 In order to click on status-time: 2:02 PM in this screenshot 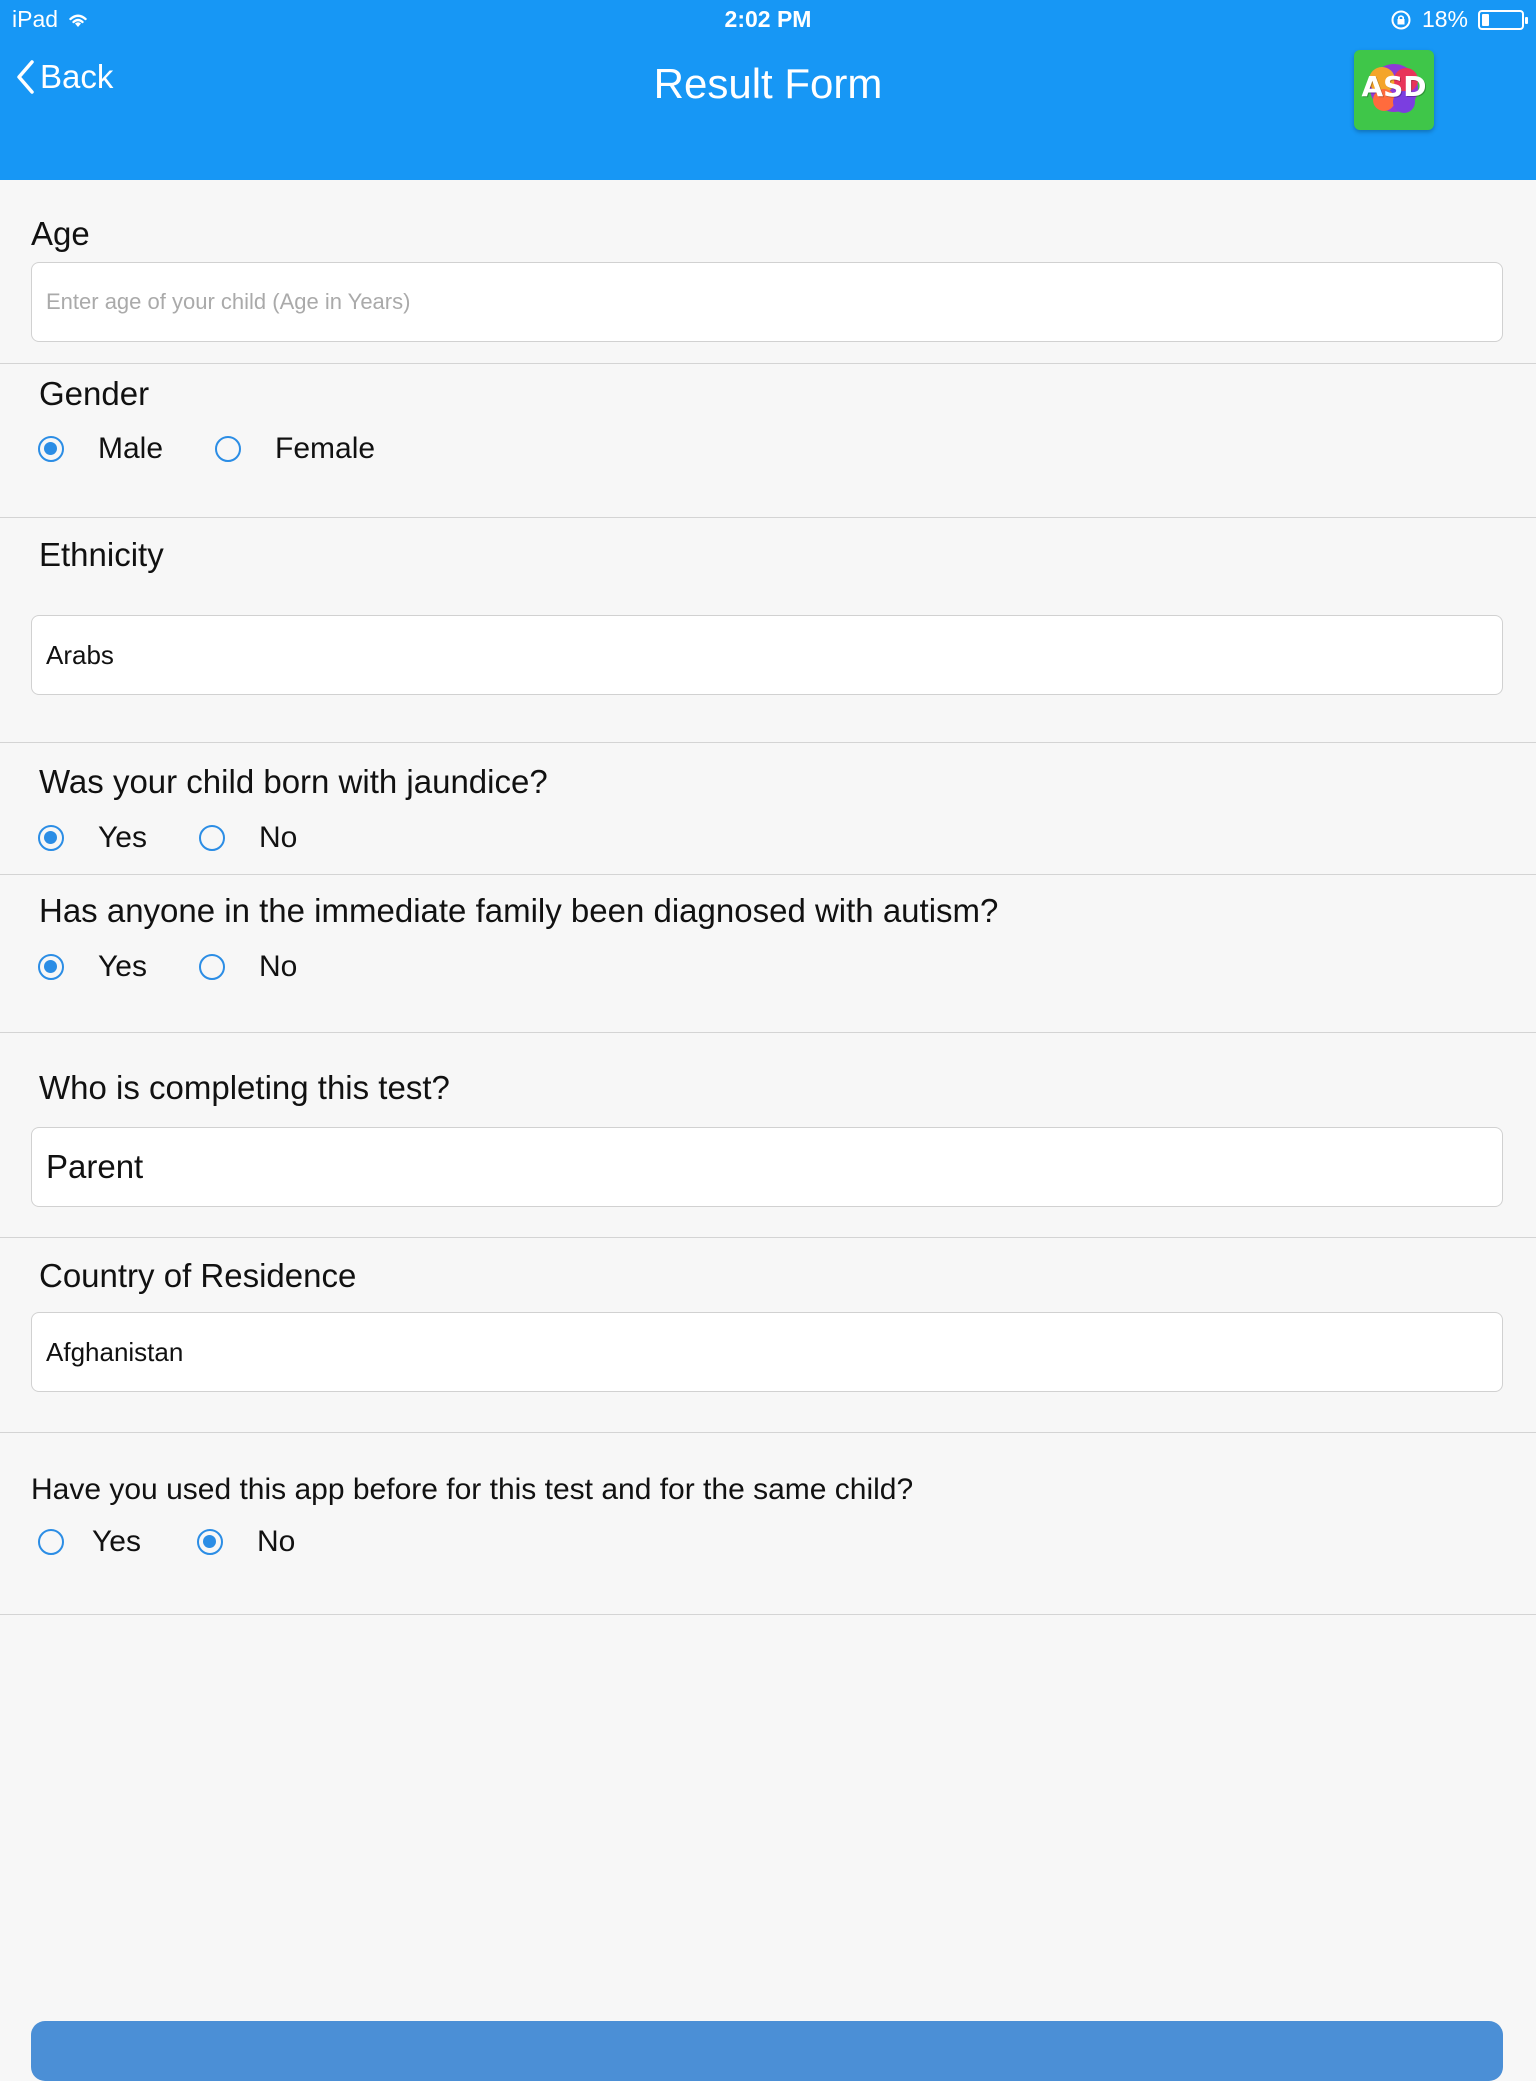, I will do `click(768, 19)`.